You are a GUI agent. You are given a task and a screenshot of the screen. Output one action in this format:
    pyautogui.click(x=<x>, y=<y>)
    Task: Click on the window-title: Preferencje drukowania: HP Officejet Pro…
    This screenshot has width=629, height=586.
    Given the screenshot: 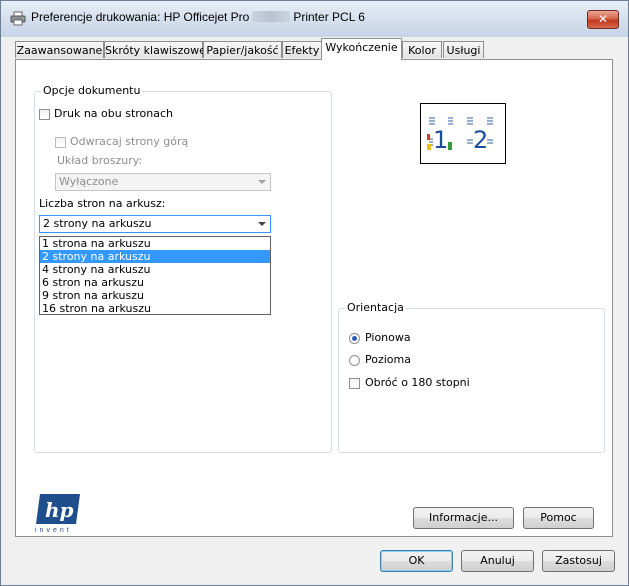 What is the action you would take?
    pyautogui.click(x=198, y=17)
    